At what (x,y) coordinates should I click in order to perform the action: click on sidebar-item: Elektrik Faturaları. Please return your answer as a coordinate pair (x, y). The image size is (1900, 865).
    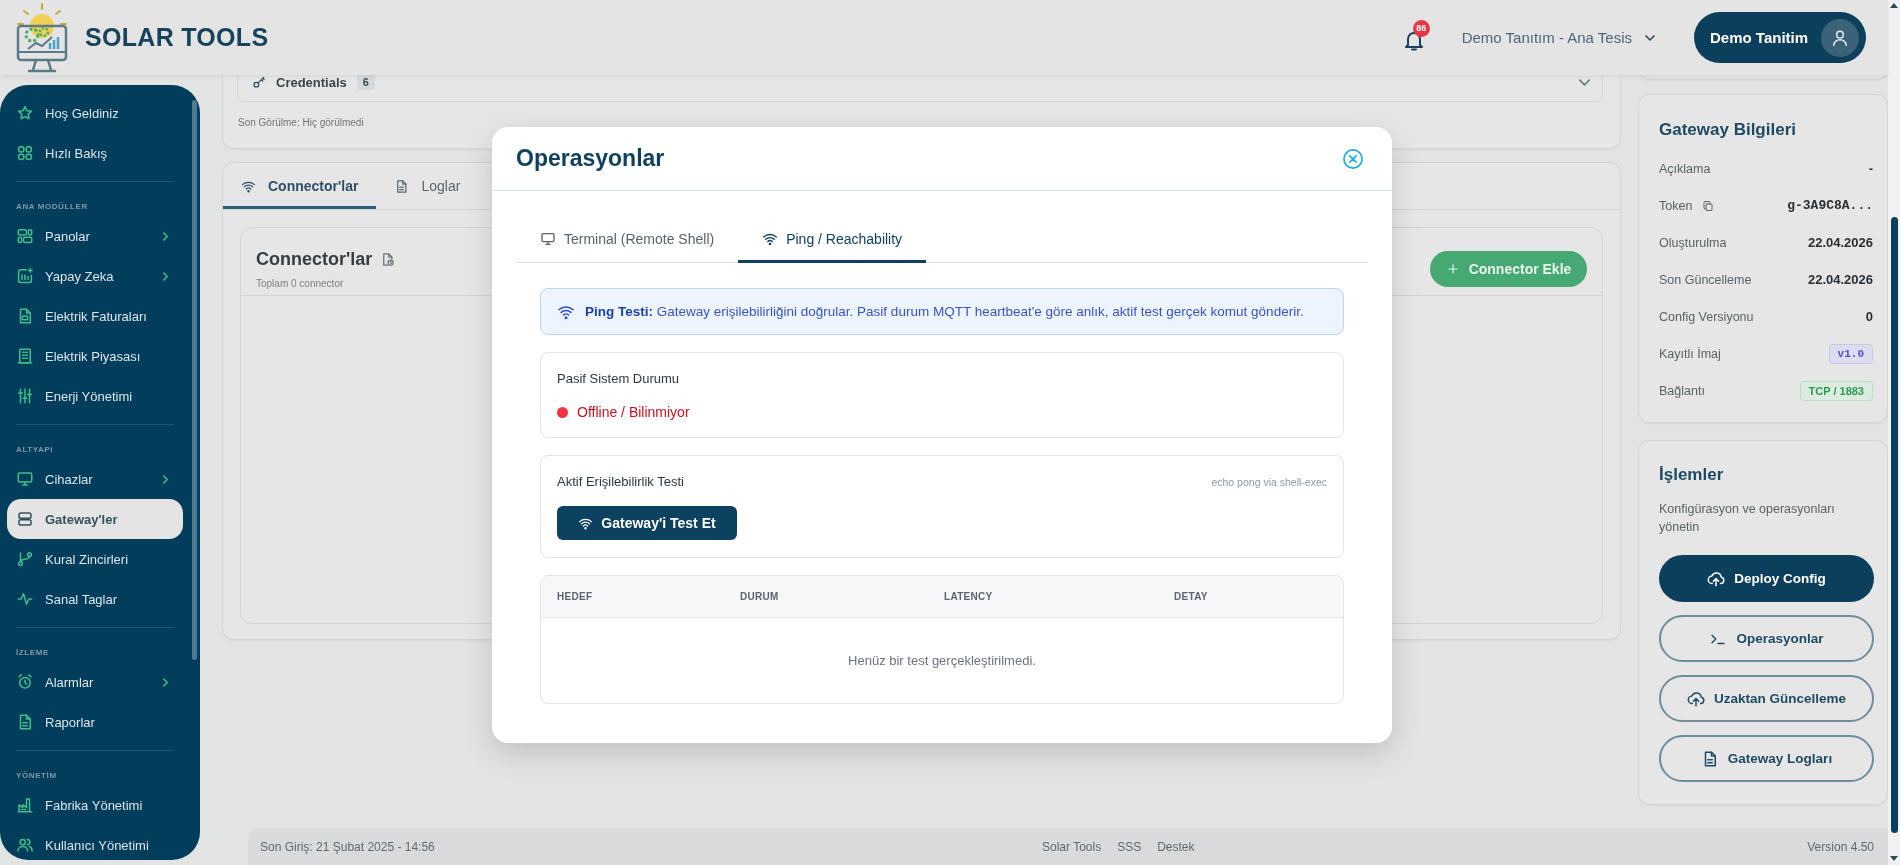
    Looking at the image, I should click on (95, 316).